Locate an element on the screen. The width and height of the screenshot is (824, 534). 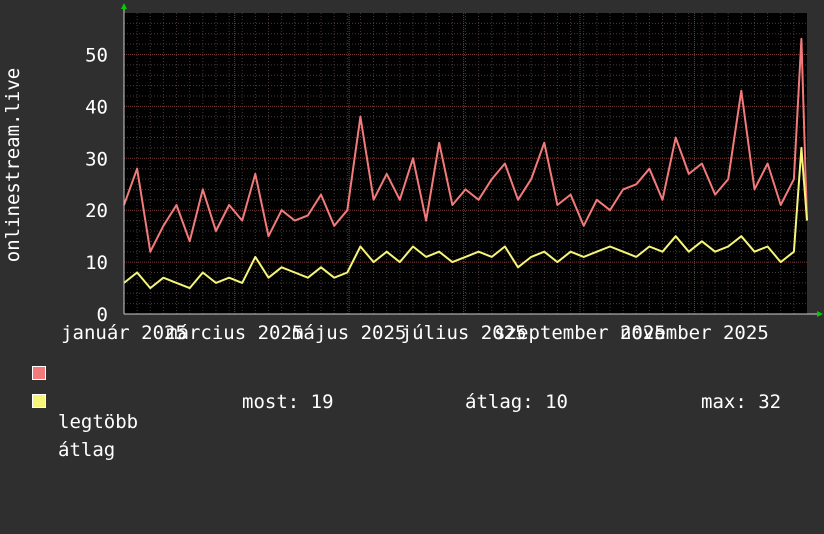
y-tick-label: 10 is located at coordinates (96, 263).